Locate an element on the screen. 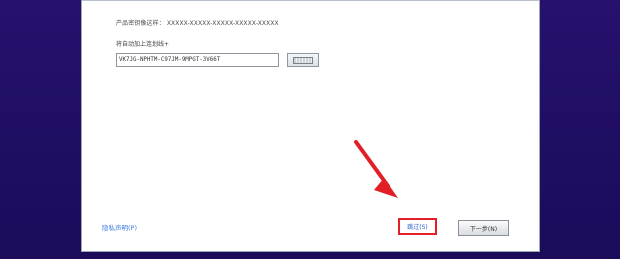 This screenshot has height=259, width=620. red-arrow-icon is located at coordinates (376, 169).